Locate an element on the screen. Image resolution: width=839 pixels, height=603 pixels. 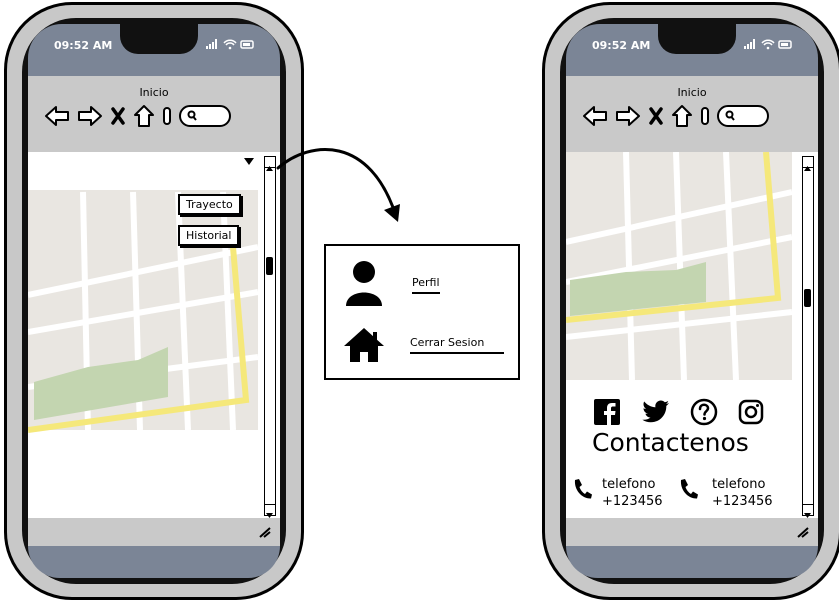
facebook-icon is located at coordinates (607, 412).